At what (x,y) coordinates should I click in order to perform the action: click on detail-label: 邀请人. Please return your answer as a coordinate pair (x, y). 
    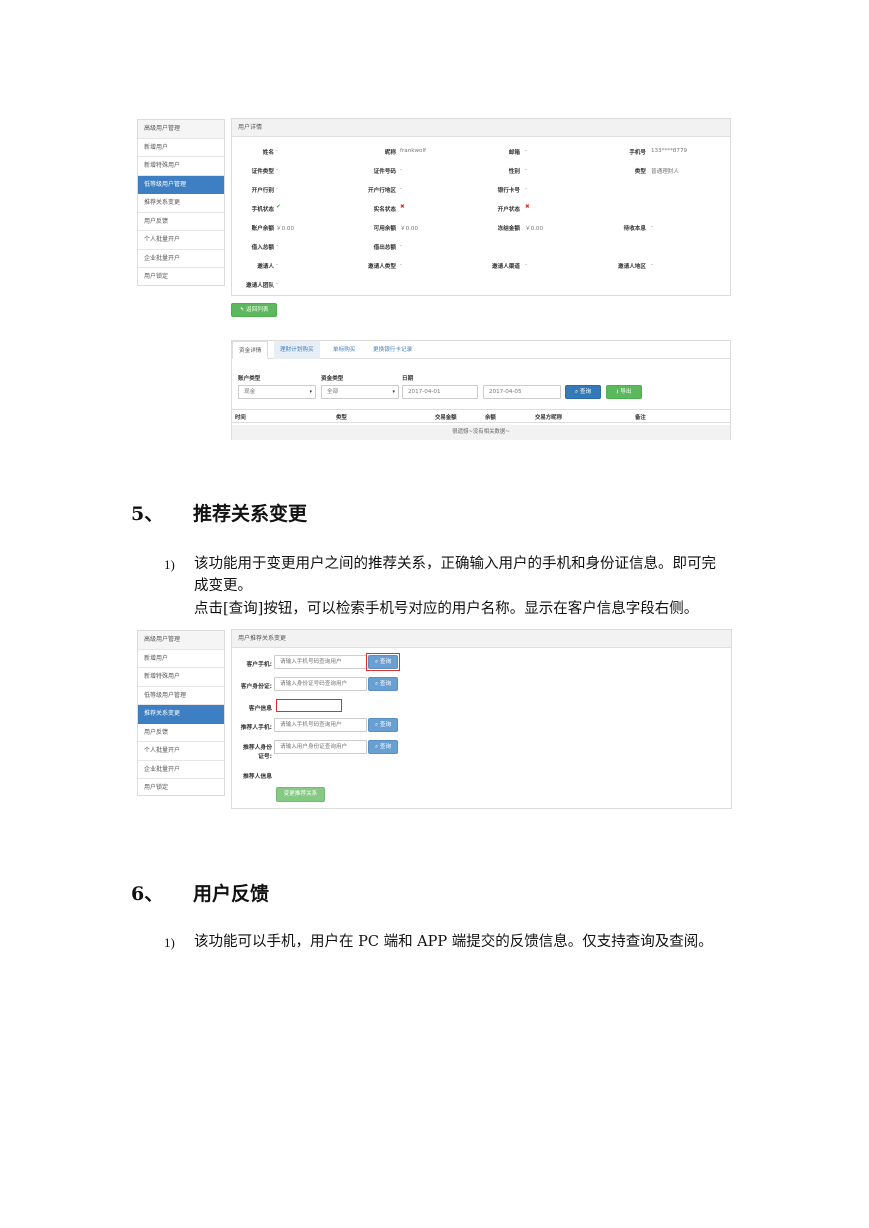
    Looking at the image, I should click on (265, 267).